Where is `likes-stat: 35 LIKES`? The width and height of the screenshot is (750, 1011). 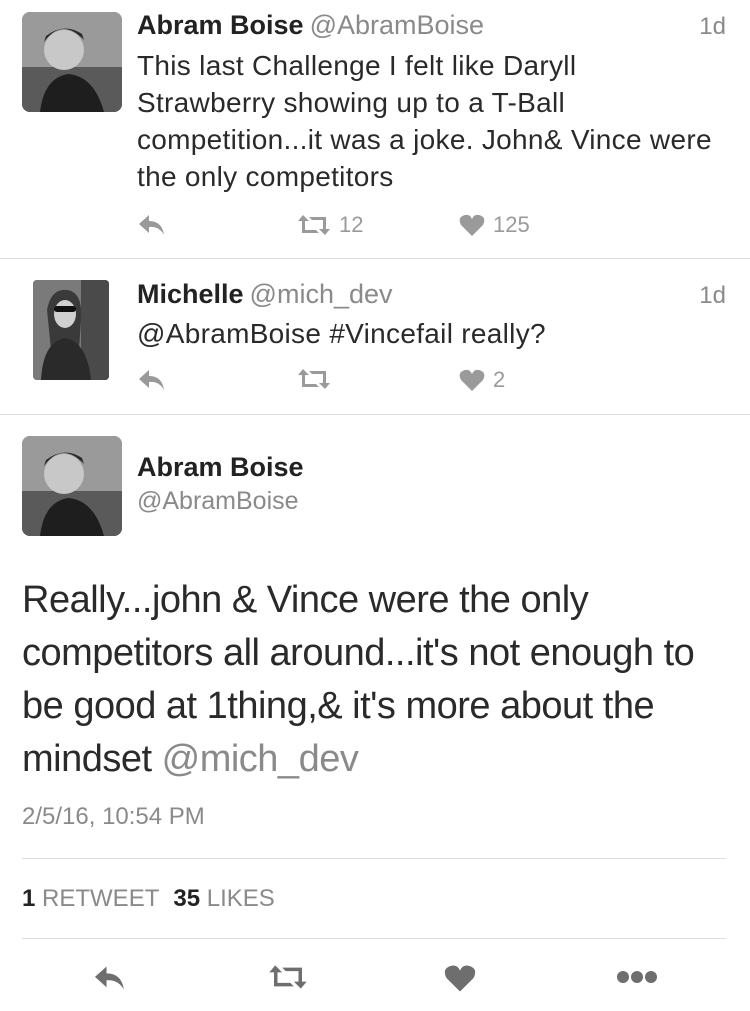
likes-stat: 35 LIKES is located at coordinates (223, 898).